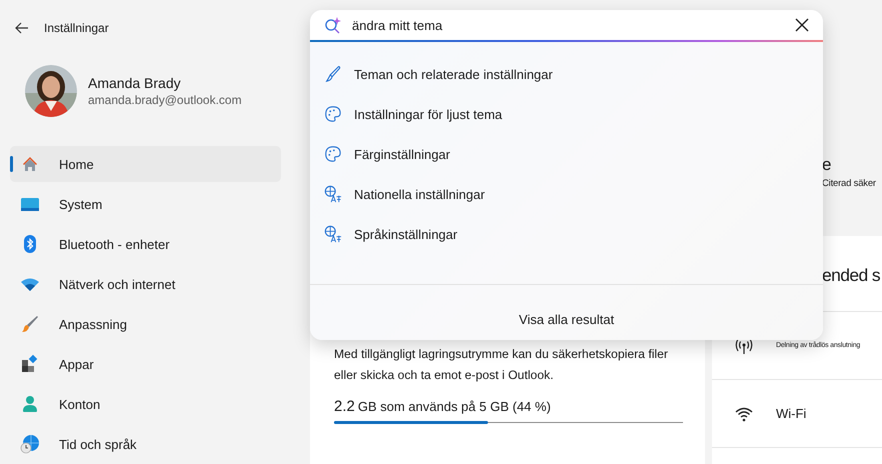 This screenshot has height=464, width=882. Describe the element at coordinates (76, 28) in the screenshot. I see `window-title: Inställningar` at that location.